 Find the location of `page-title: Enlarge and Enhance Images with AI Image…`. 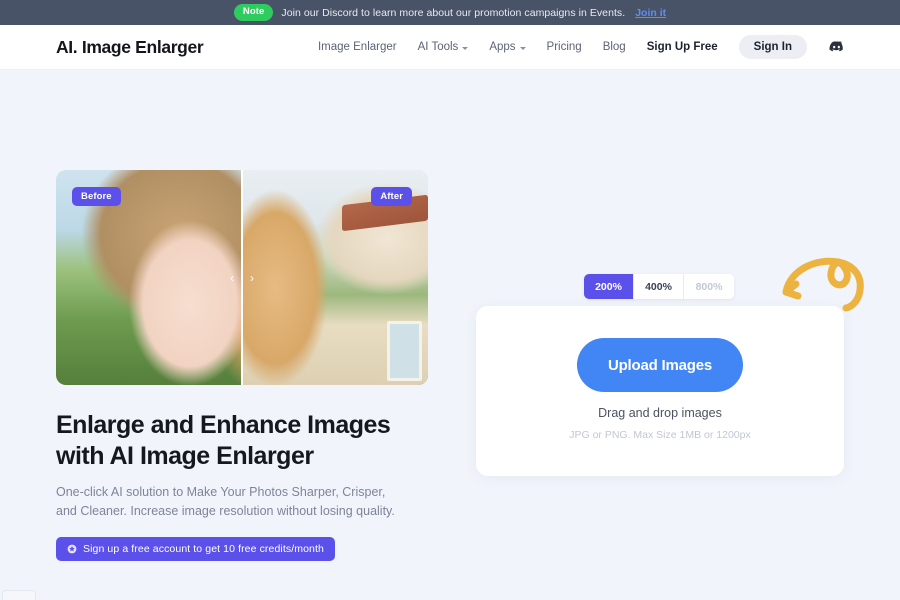

page-title: Enlarge and Enhance Images with AI Image… is located at coordinates (242, 441).